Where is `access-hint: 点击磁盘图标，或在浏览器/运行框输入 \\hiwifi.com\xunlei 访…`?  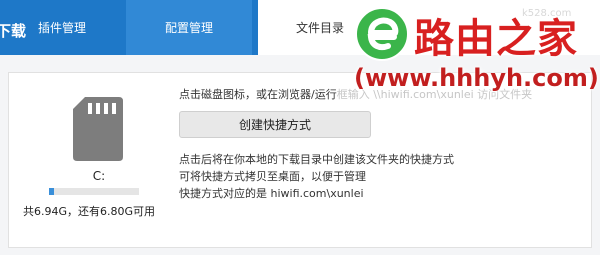 access-hint: 点击磁盘图标，或在浏览器/运行框输入 \\hiwifi.com\xunlei 访… is located at coordinates (355, 94).